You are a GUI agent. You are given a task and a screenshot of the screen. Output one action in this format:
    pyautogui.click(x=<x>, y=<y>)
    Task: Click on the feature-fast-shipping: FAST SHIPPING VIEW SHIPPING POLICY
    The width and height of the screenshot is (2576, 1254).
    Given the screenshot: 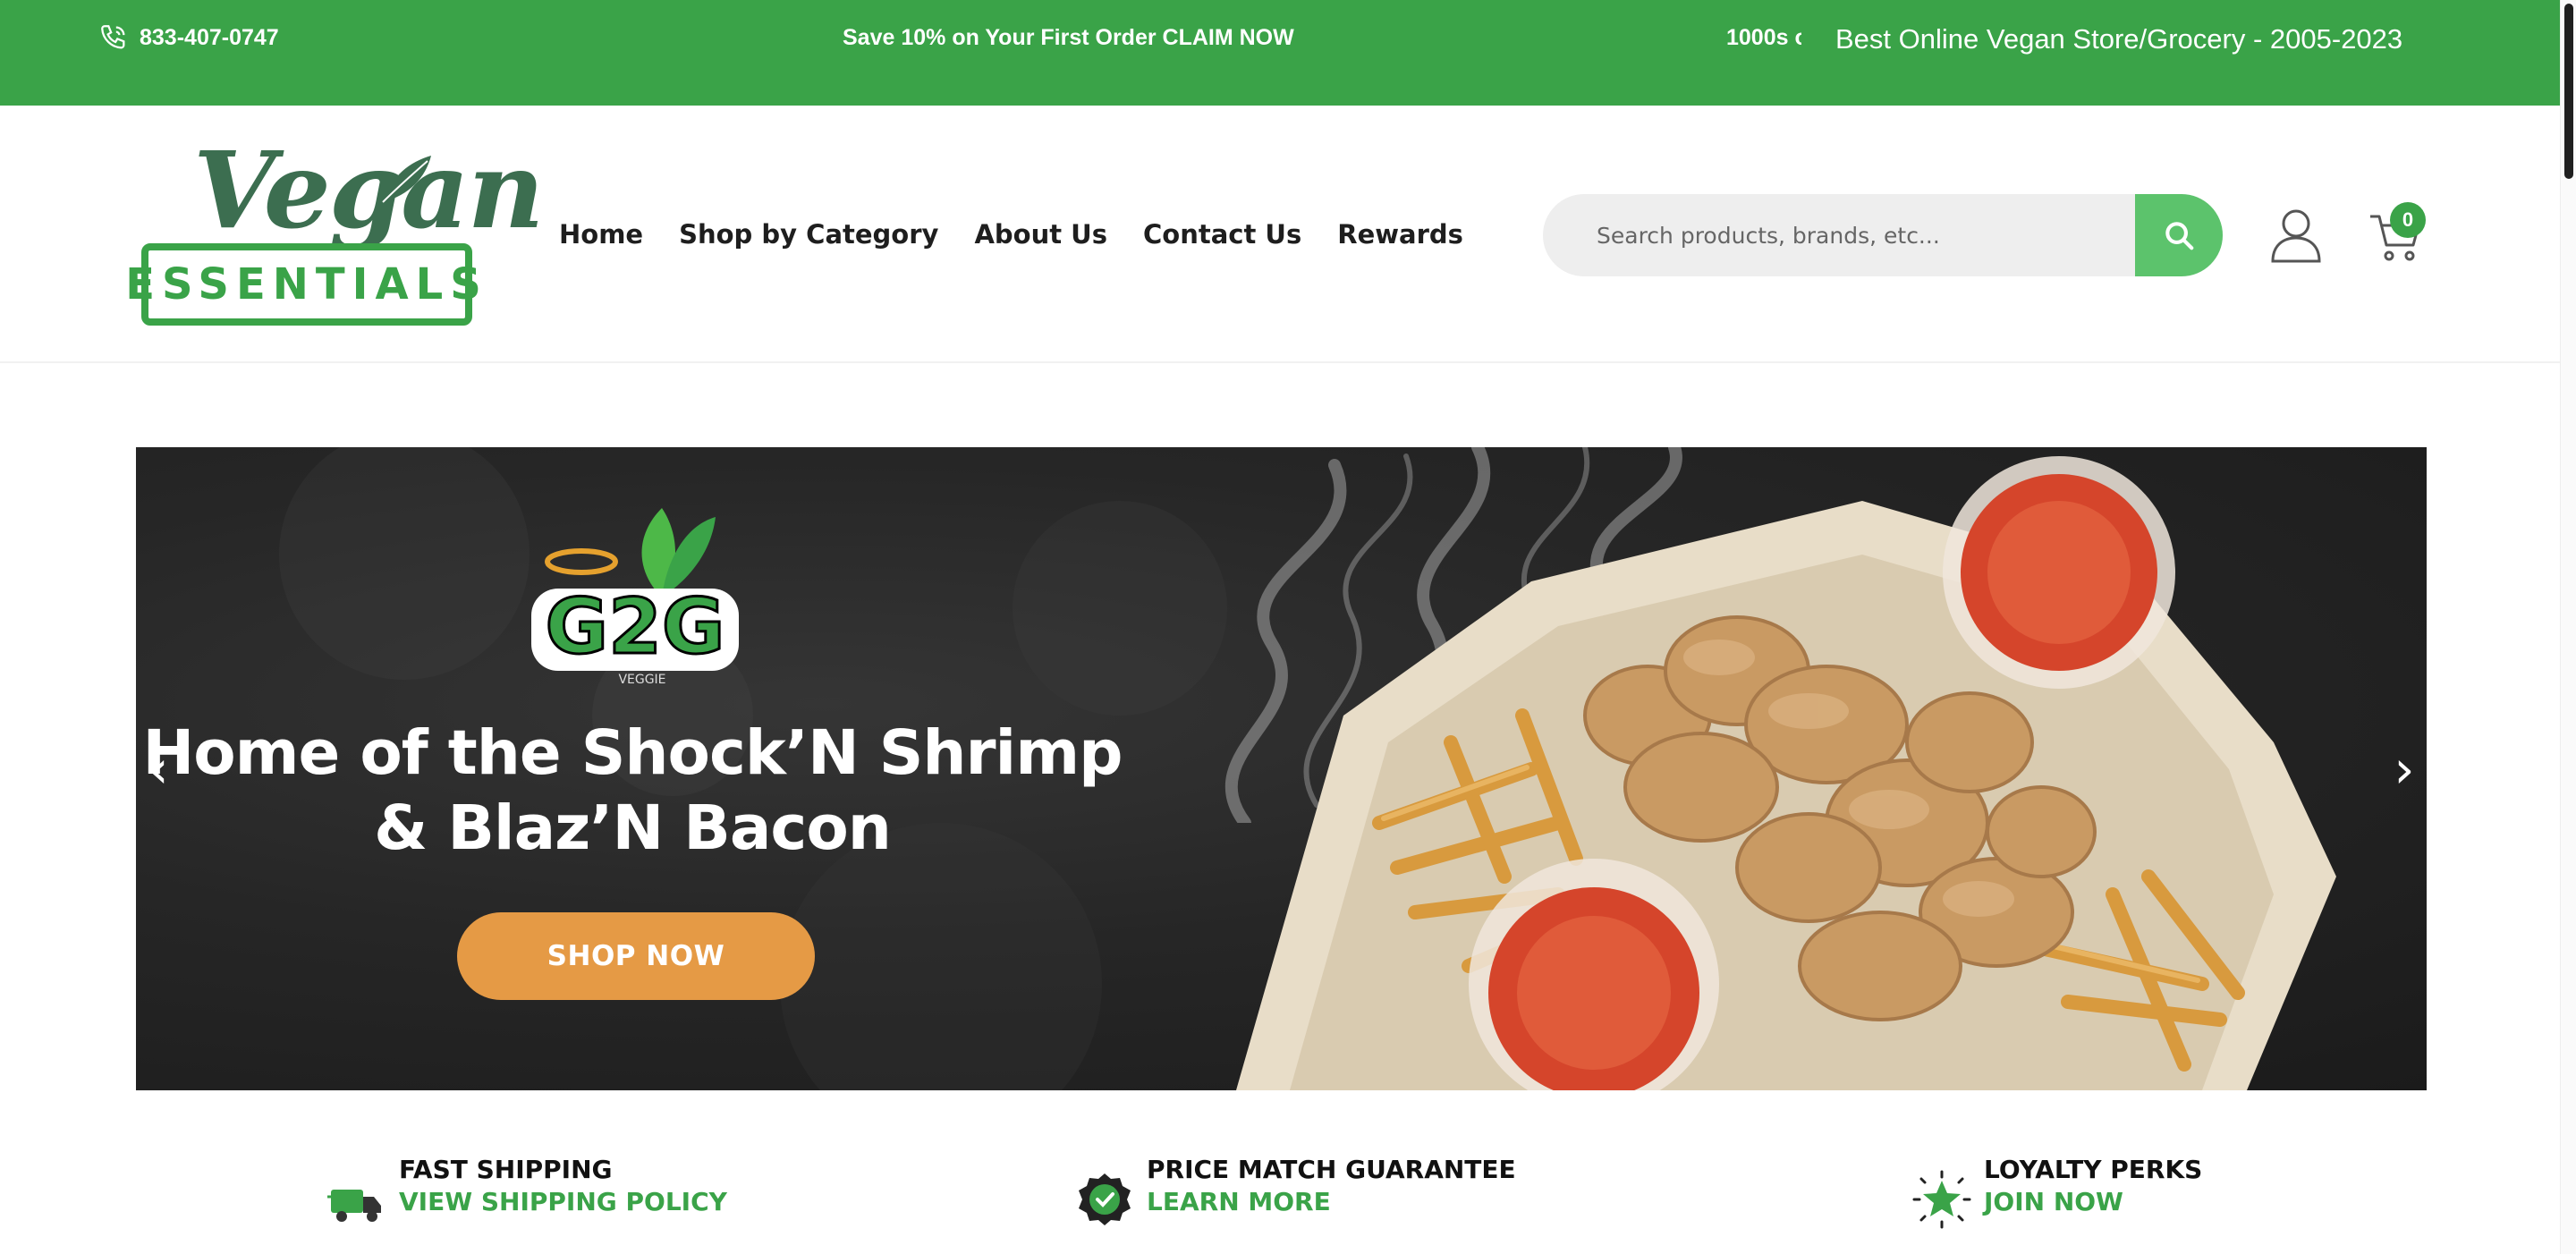 What is the action you would take?
    pyautogui.click(x=527, y=1191)
    